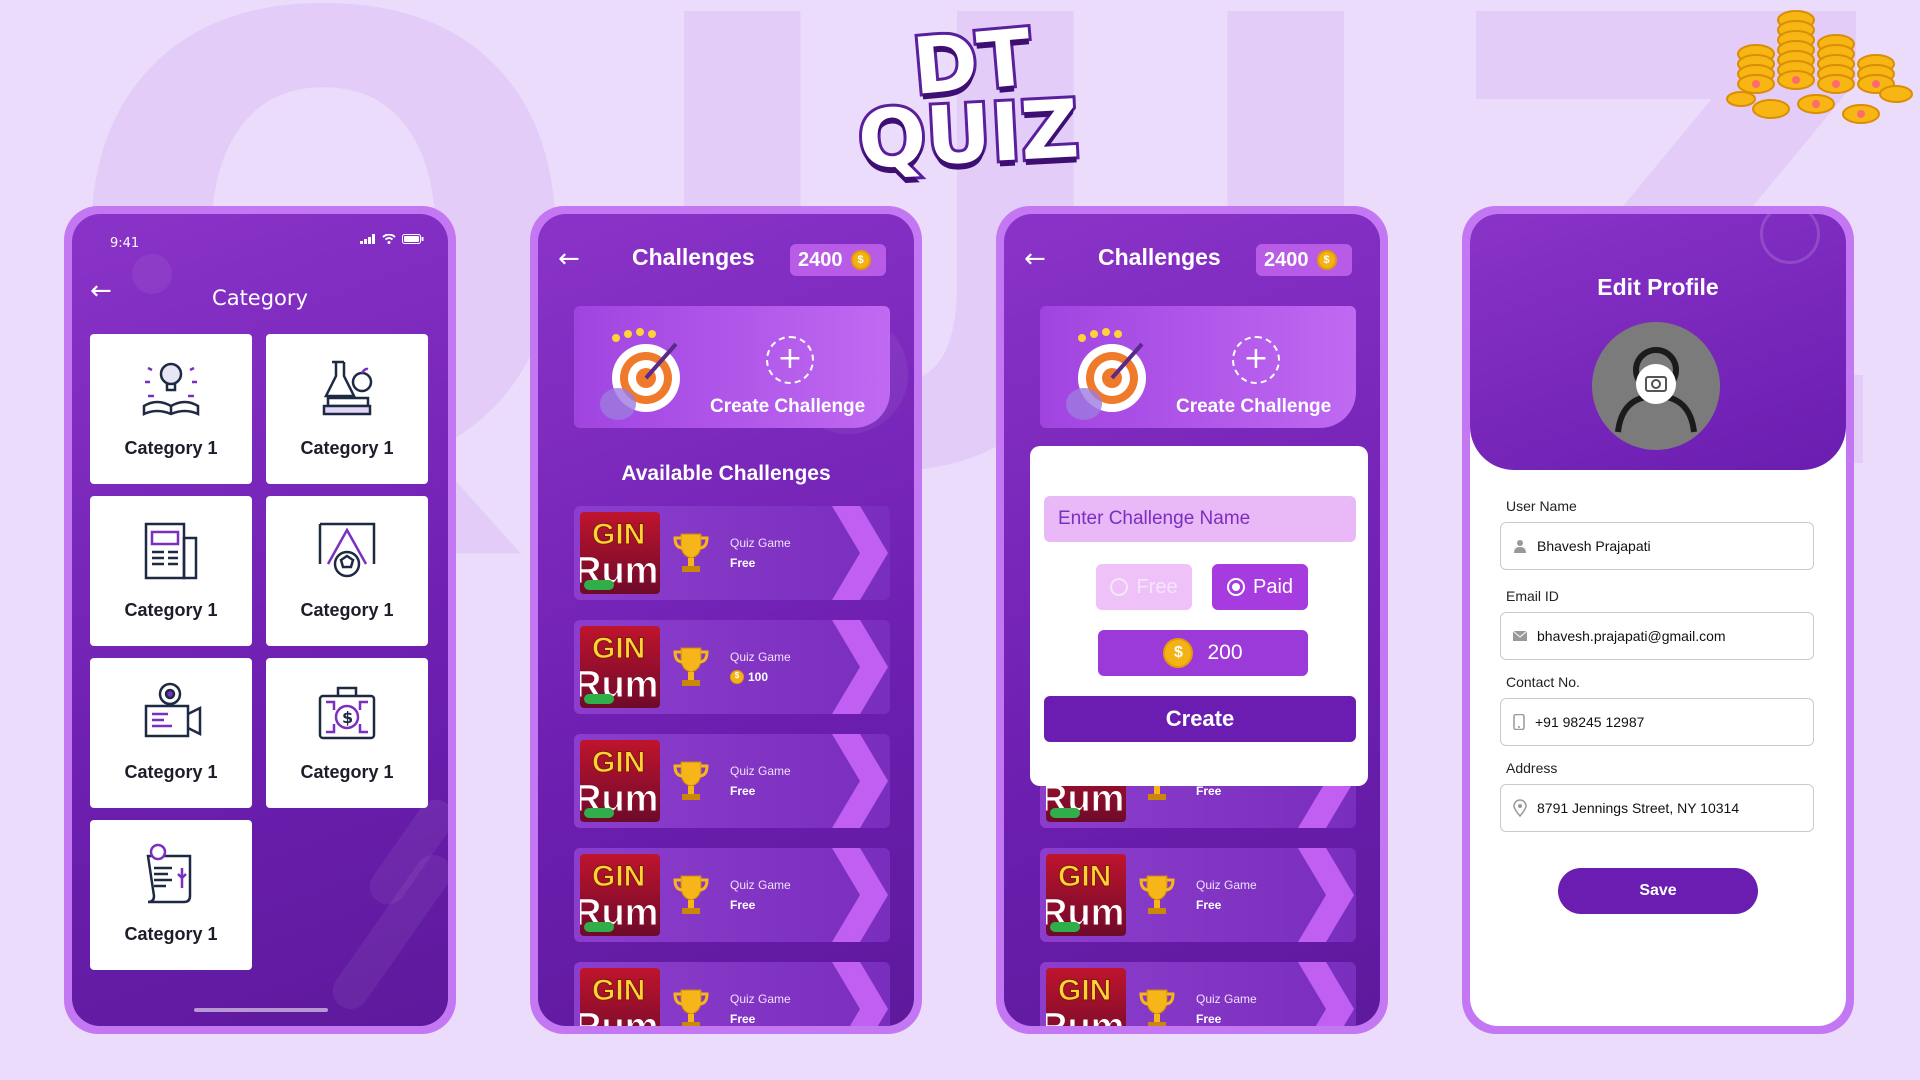 The image size is (1920, 1080). What do you see at coordinates (1541, 506) in the screenshot?
I see `field-label: User Name` at bounding box center [1541, 506].